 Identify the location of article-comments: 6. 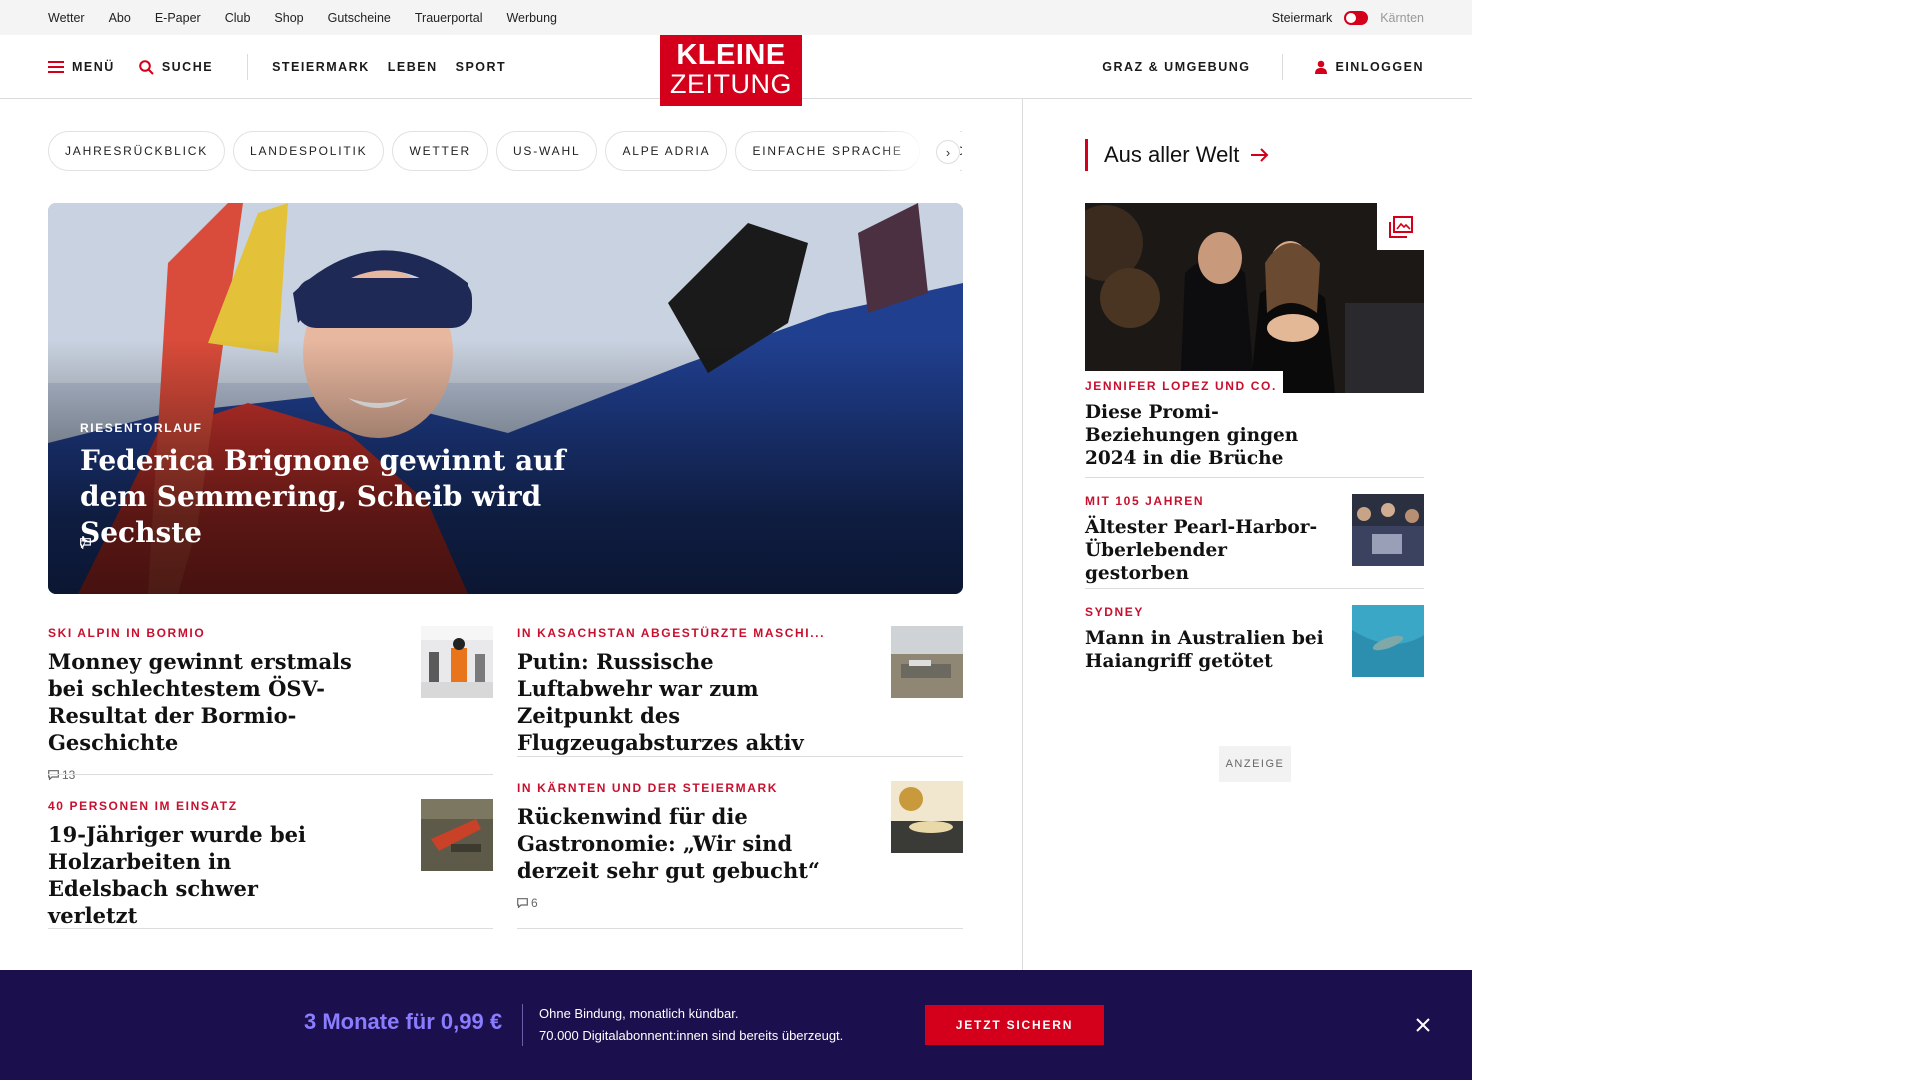
(672, 903).